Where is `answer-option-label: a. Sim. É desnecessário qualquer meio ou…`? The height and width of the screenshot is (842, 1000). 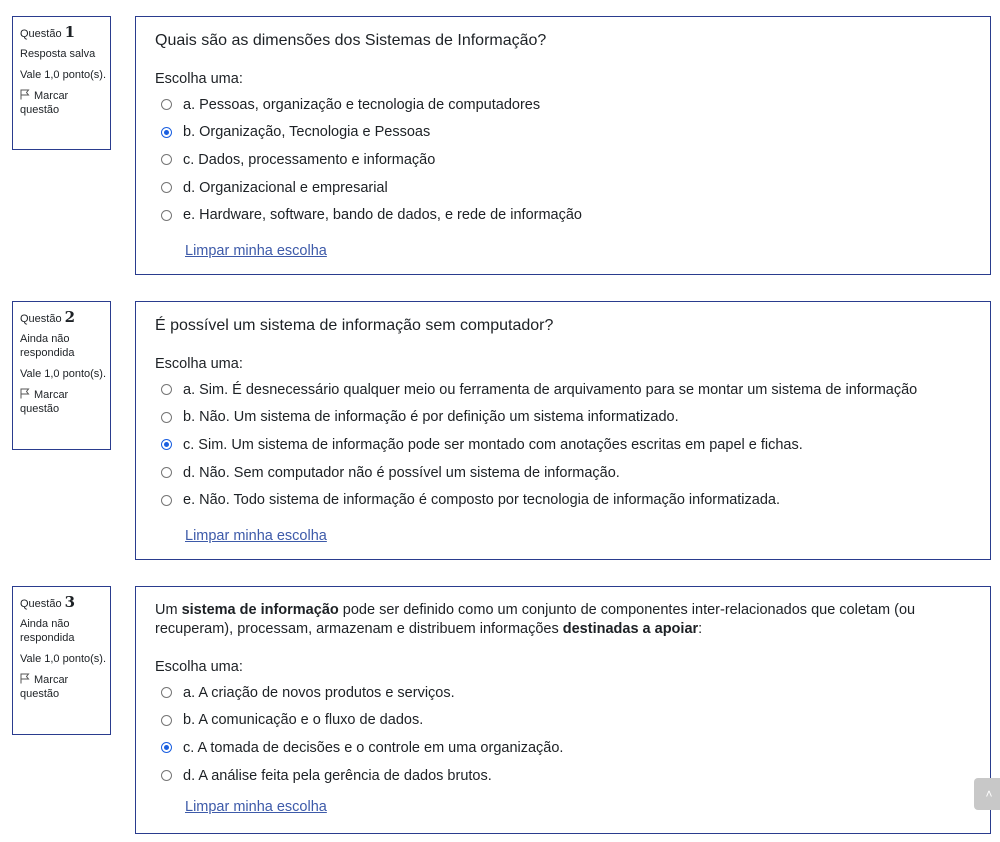
answer-option-label: a. Sim. É desnecessário qualquer meio ou… is located at coordinates (550, 389).